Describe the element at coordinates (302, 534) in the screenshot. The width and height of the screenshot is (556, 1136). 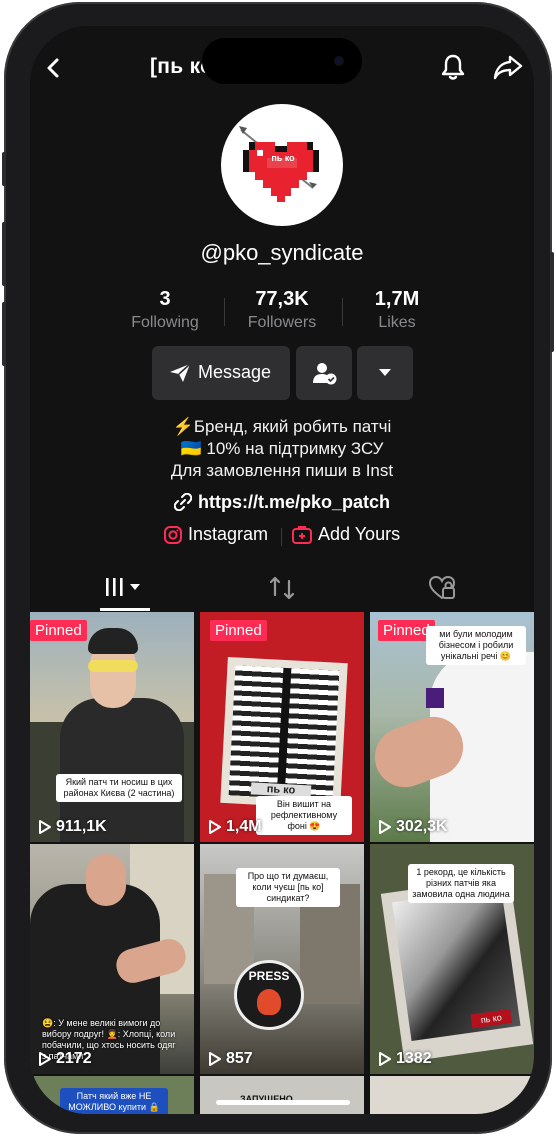
I see `add-yours-icon` at that location.